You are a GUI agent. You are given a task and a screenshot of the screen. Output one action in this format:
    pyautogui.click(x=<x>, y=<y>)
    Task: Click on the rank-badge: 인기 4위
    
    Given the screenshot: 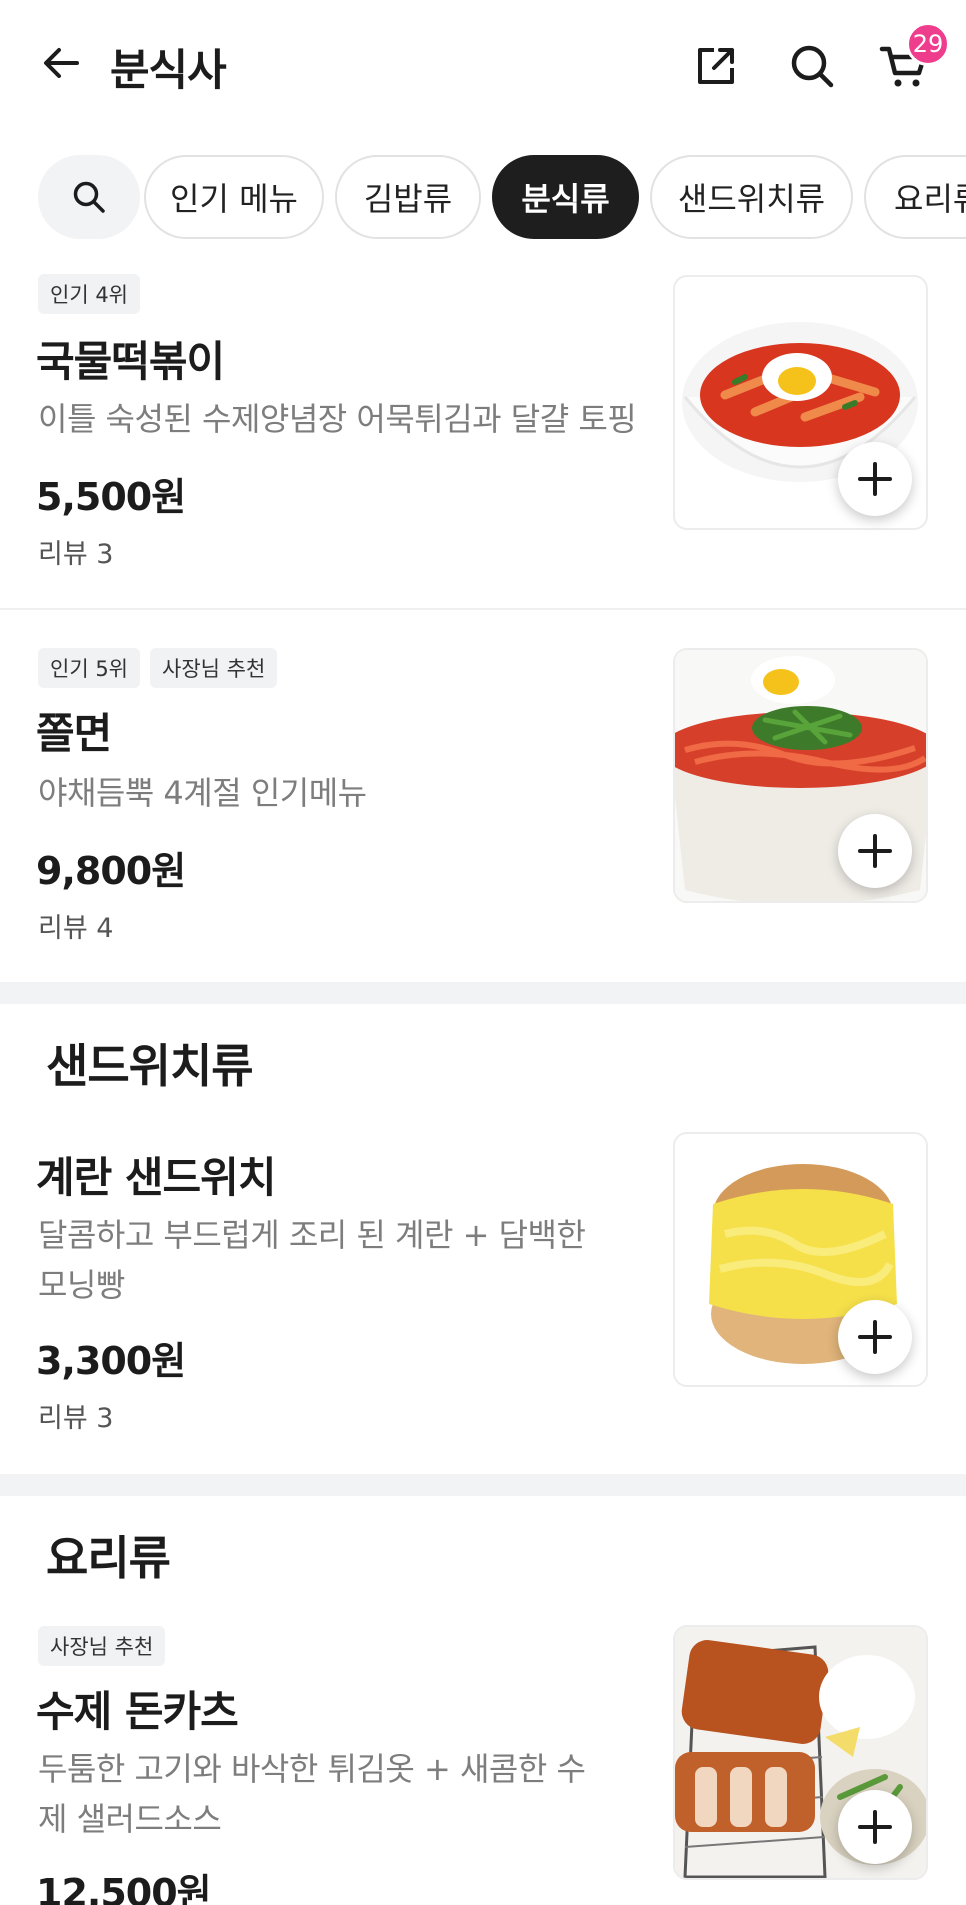 What is the action you would take?
    pyautogui.click(x=89, y=294)
    